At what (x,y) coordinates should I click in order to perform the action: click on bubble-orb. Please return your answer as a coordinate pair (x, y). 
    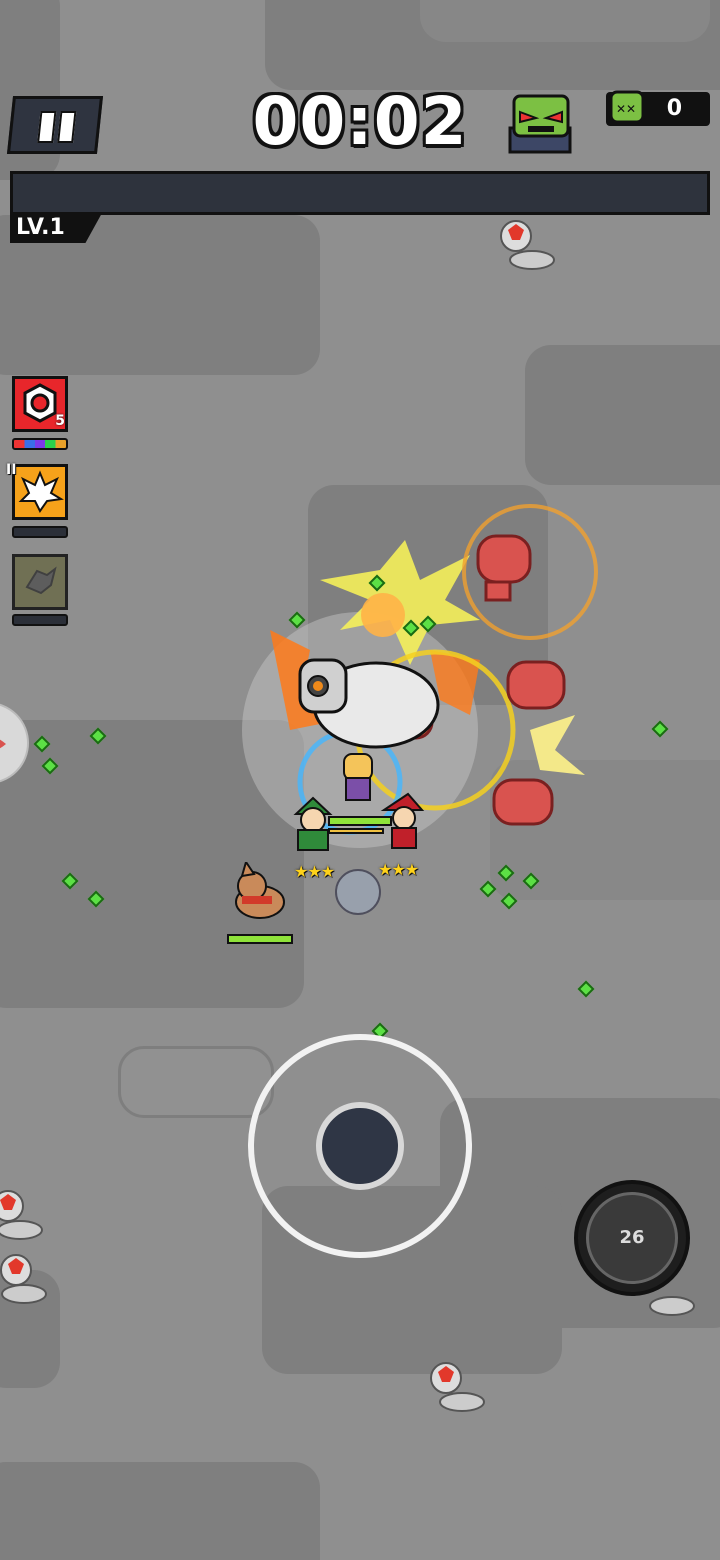
    Looking at the image, I should click on (358, 892).